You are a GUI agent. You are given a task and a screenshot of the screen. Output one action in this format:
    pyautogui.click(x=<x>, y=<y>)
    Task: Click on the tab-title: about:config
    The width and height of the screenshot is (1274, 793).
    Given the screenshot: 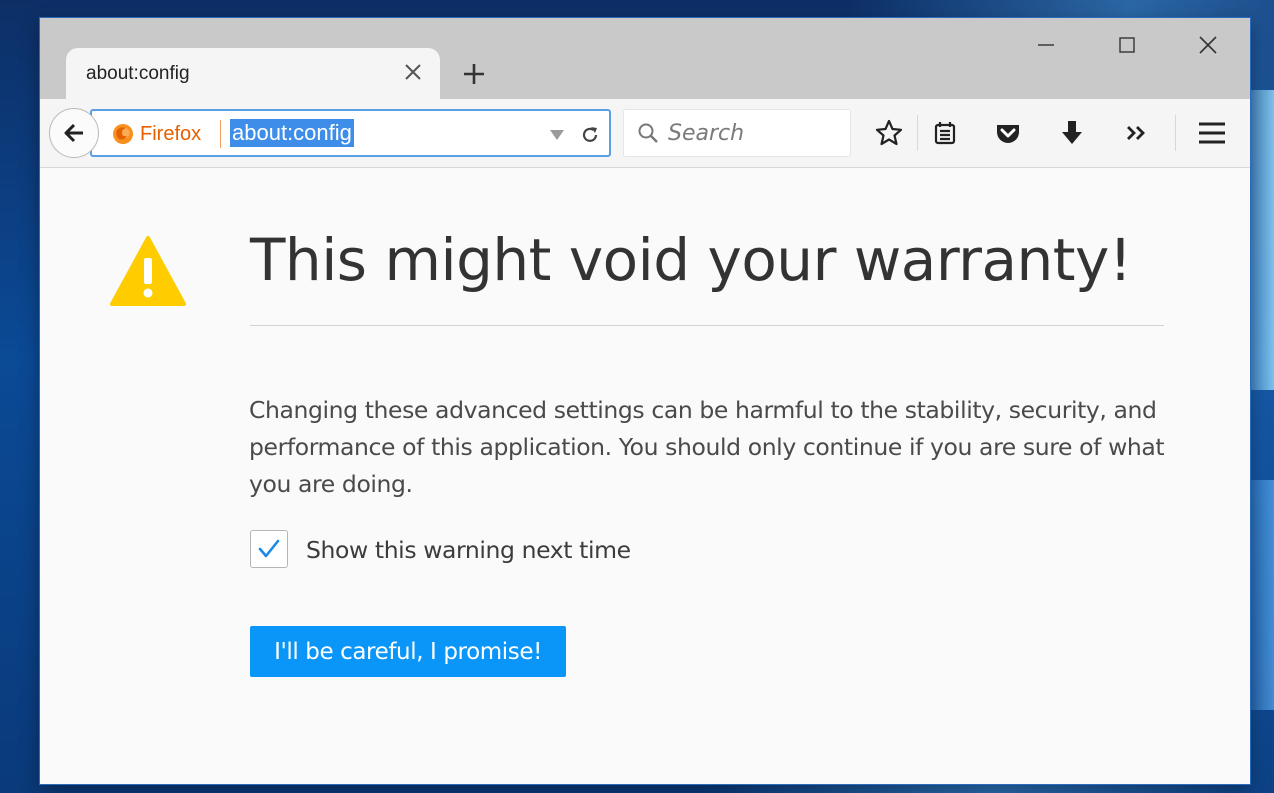 What is the action you would take?
    pyautogui.click(x=138, y=73)
    